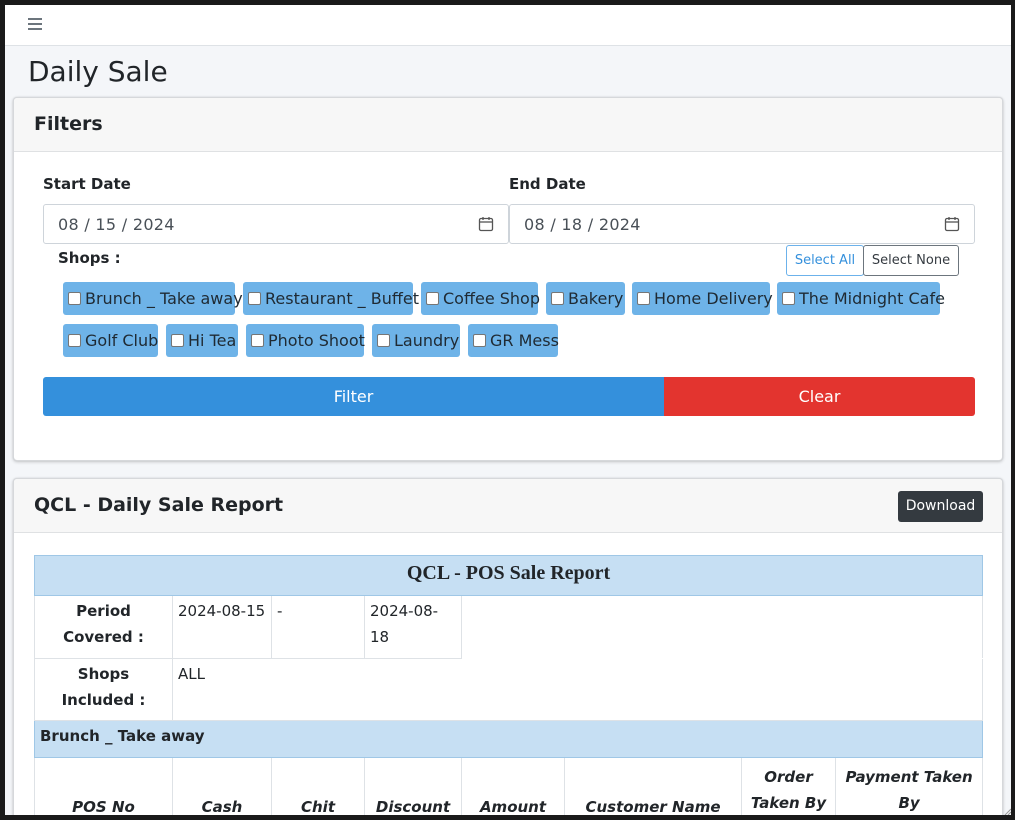 This screenshot has width=1015, height=820. I want to click on shop-checkbox-photo-shoot: Photo Shoot, so click(305, 340).